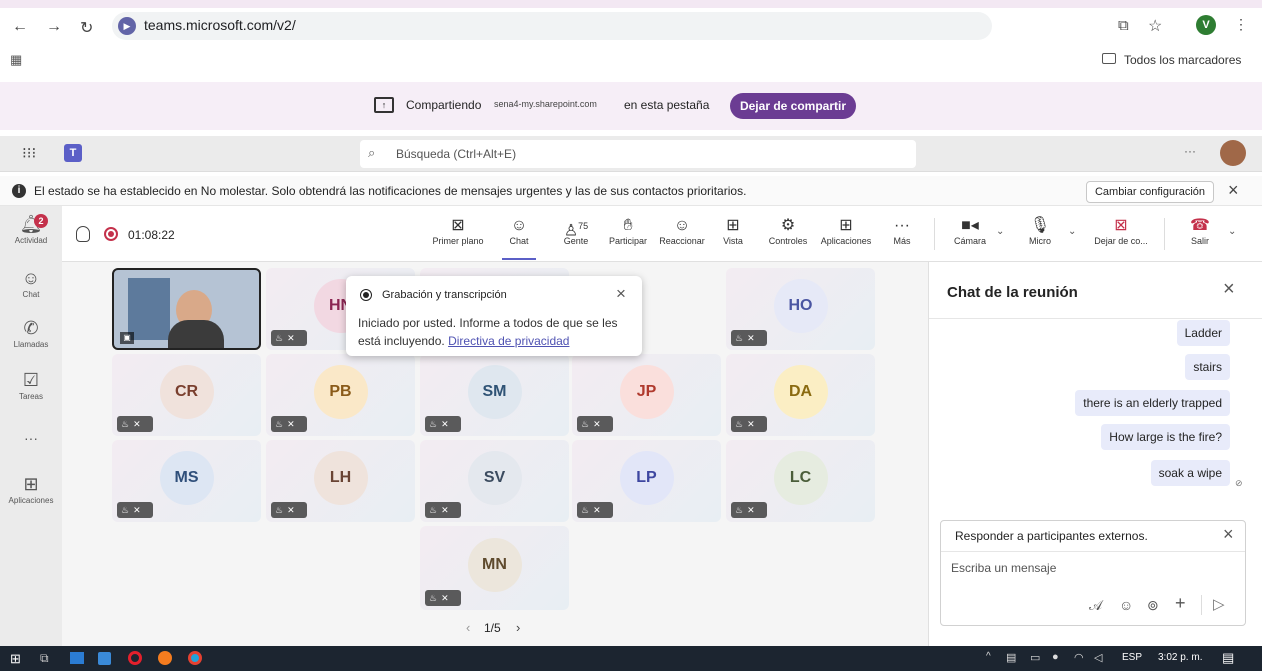  Describe the element at coordinates (20, 27) in the screenshot. I see `back-icon: ←` at that location.